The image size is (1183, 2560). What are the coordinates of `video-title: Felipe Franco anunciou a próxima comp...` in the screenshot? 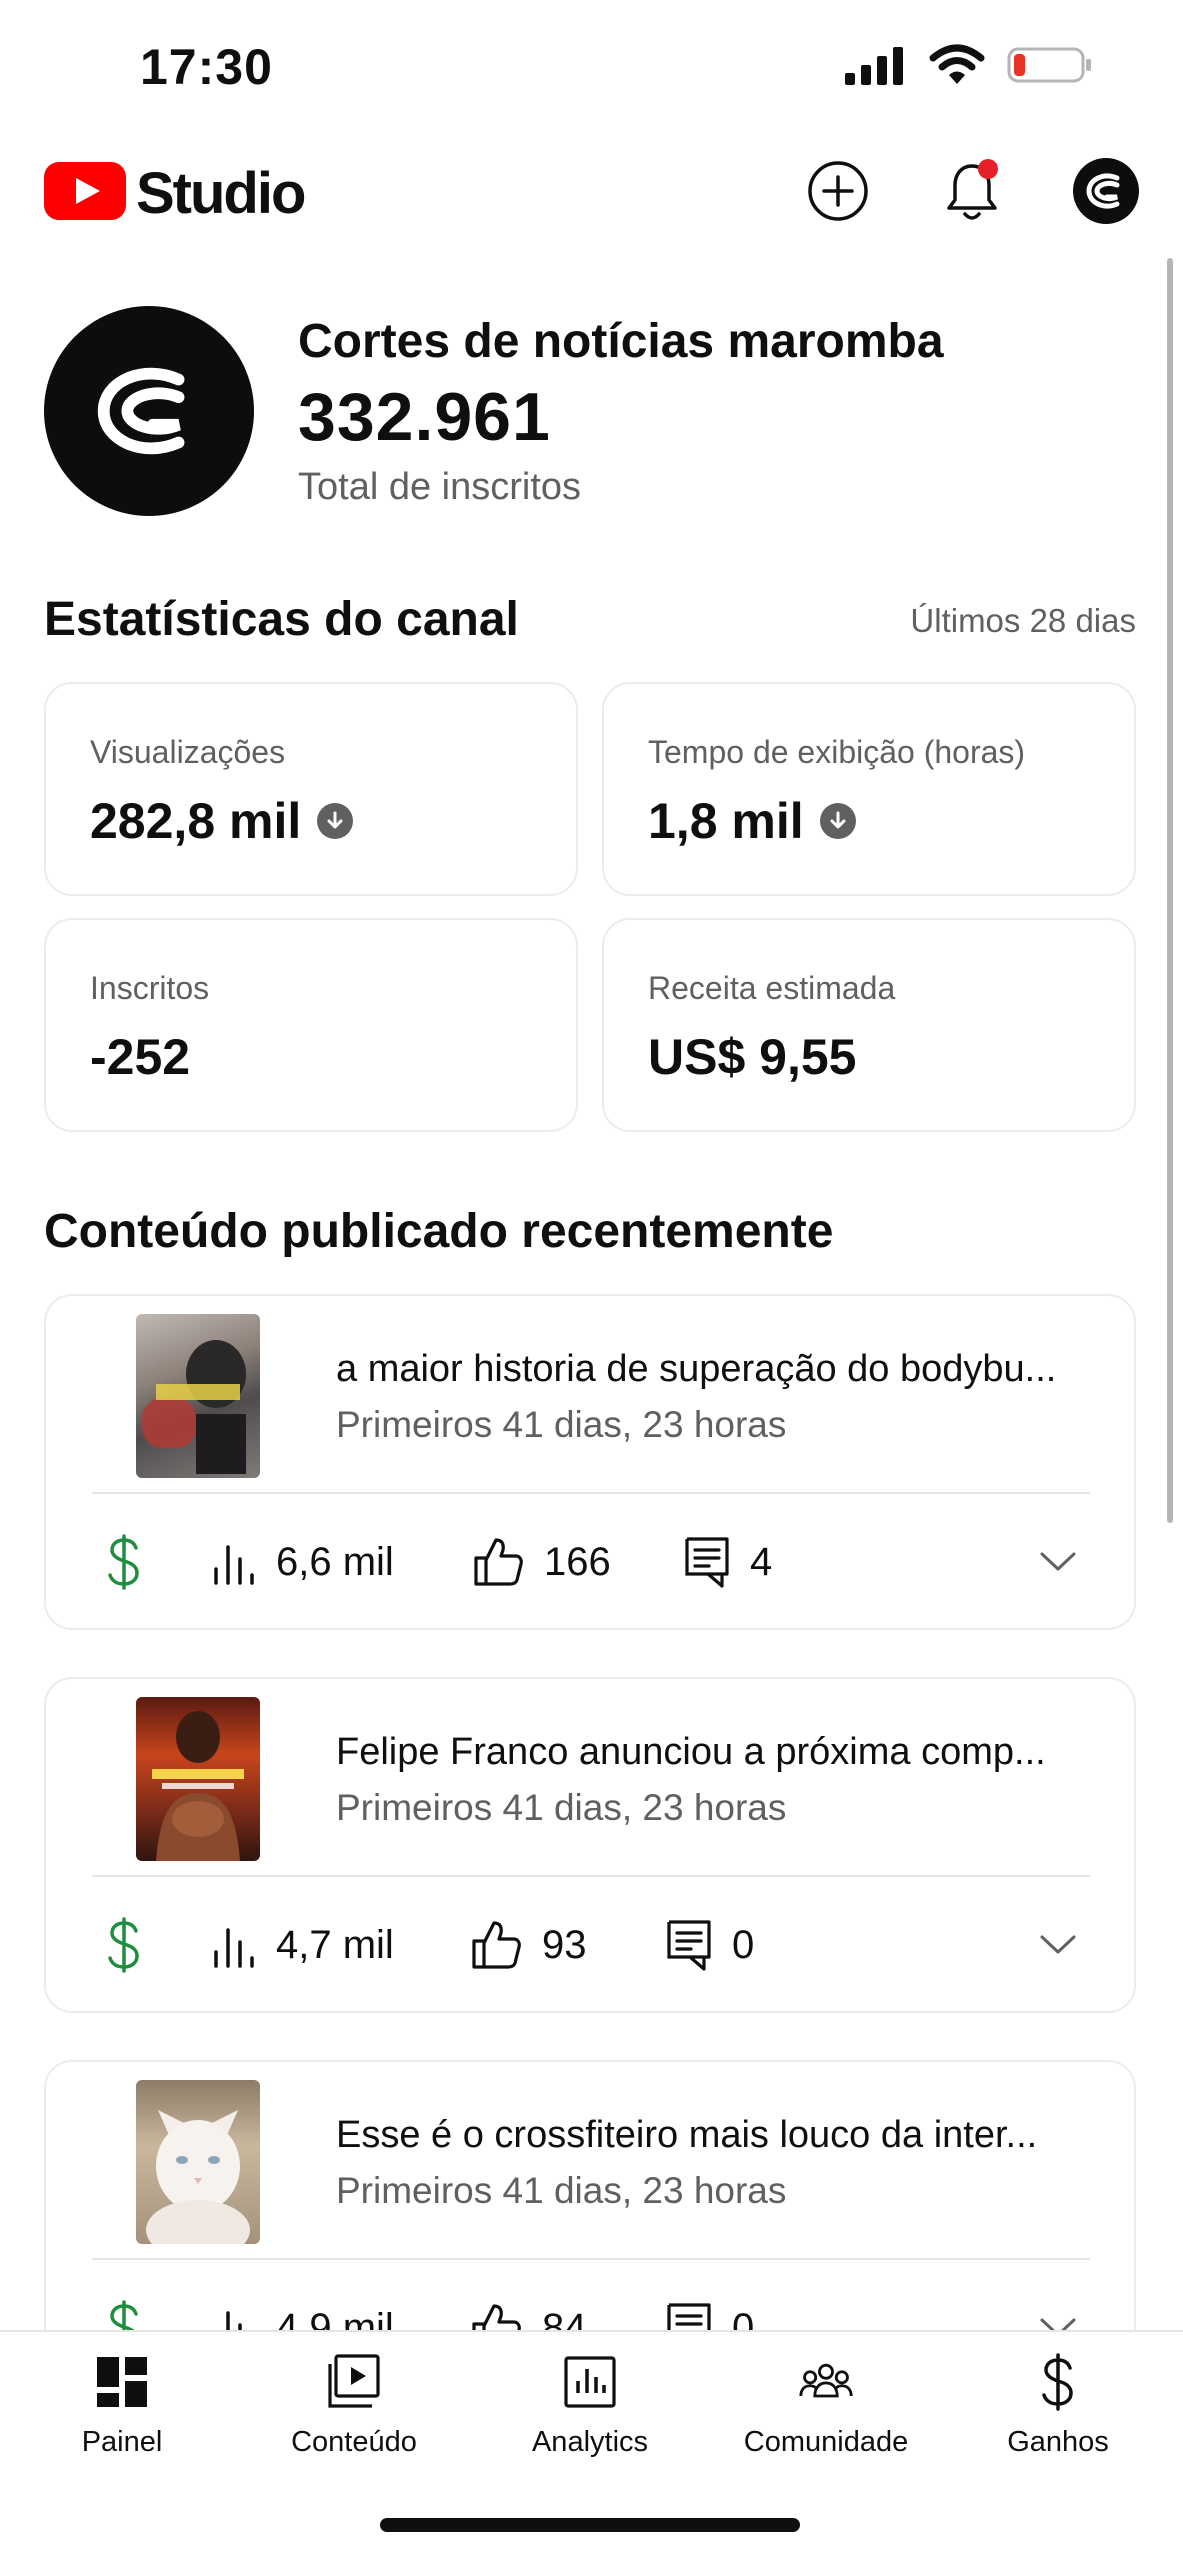 It's located at (726, 1752).